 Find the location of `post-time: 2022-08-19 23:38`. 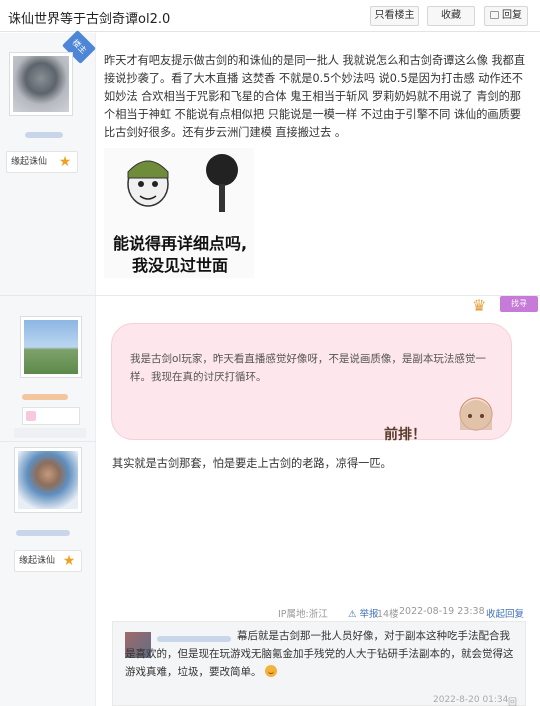

post-time: 2022-08-19 23:38 is located at coordinates (442, 611).